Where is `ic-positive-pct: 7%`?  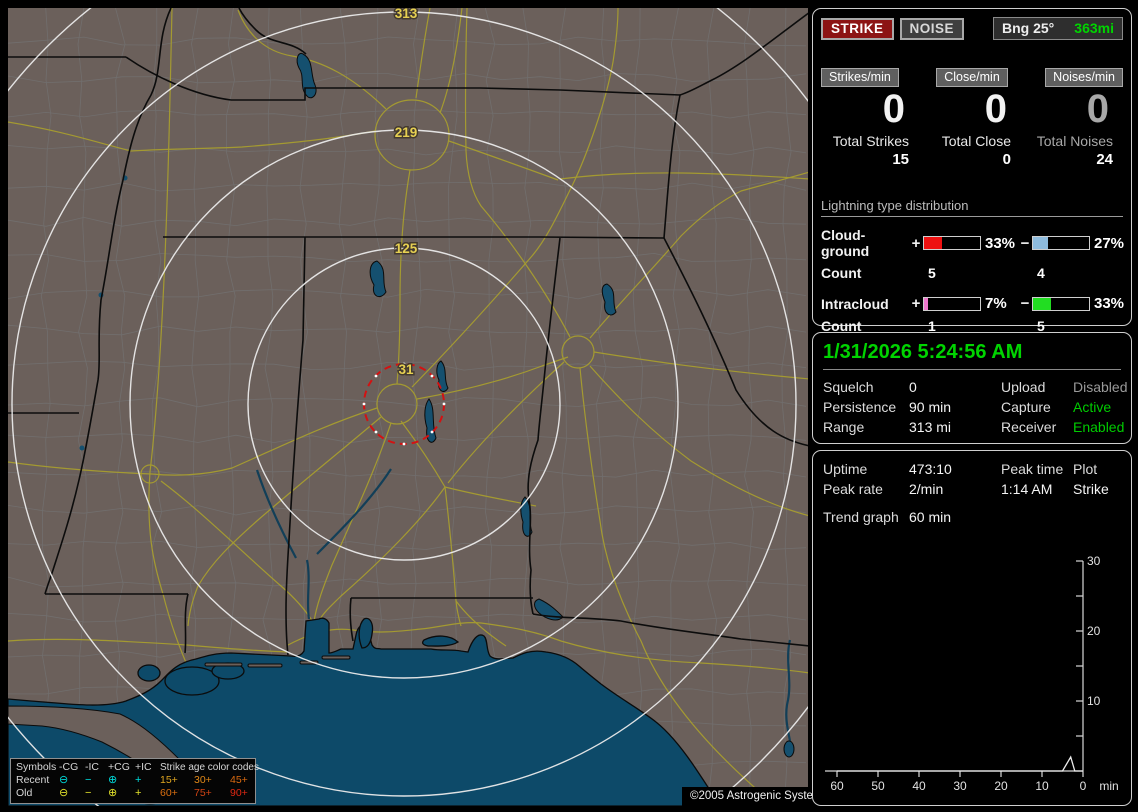
ic-positive-pct: 7% is located at coordinates (996, 303).